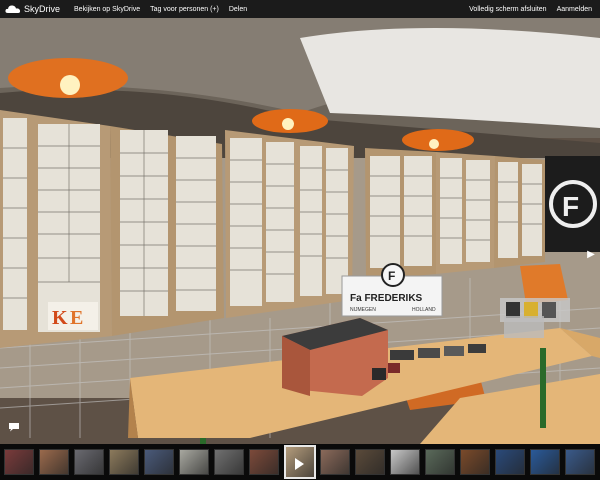 Image resolution: width=600 pixels, height=480 pixels. I want to click on filmstrip, so click(300, 462).